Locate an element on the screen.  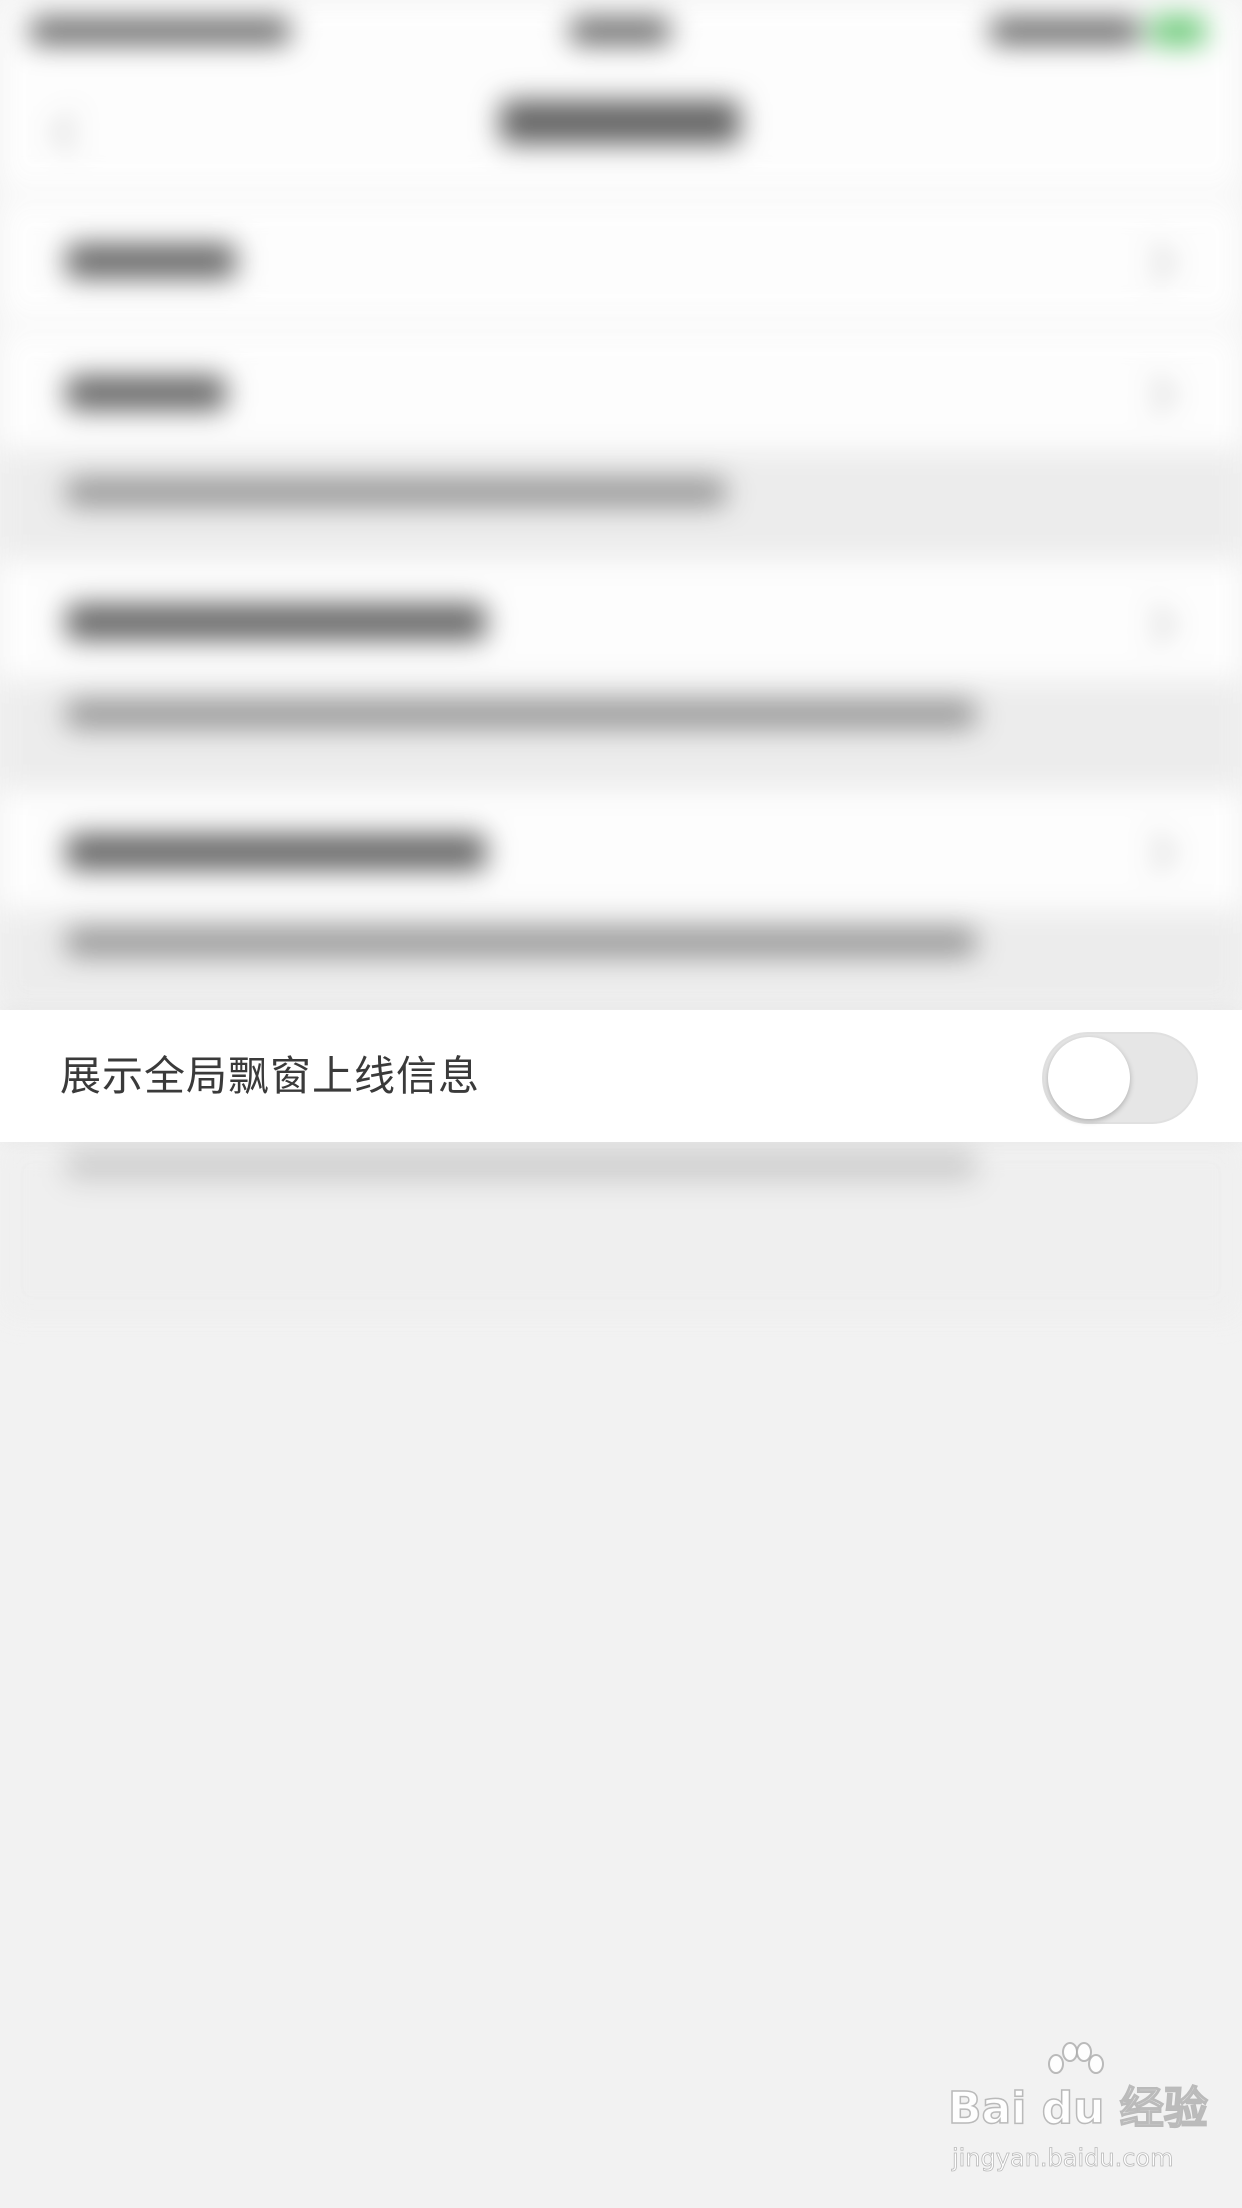
blurred-note-2-text is located at coordinates (521, 714).